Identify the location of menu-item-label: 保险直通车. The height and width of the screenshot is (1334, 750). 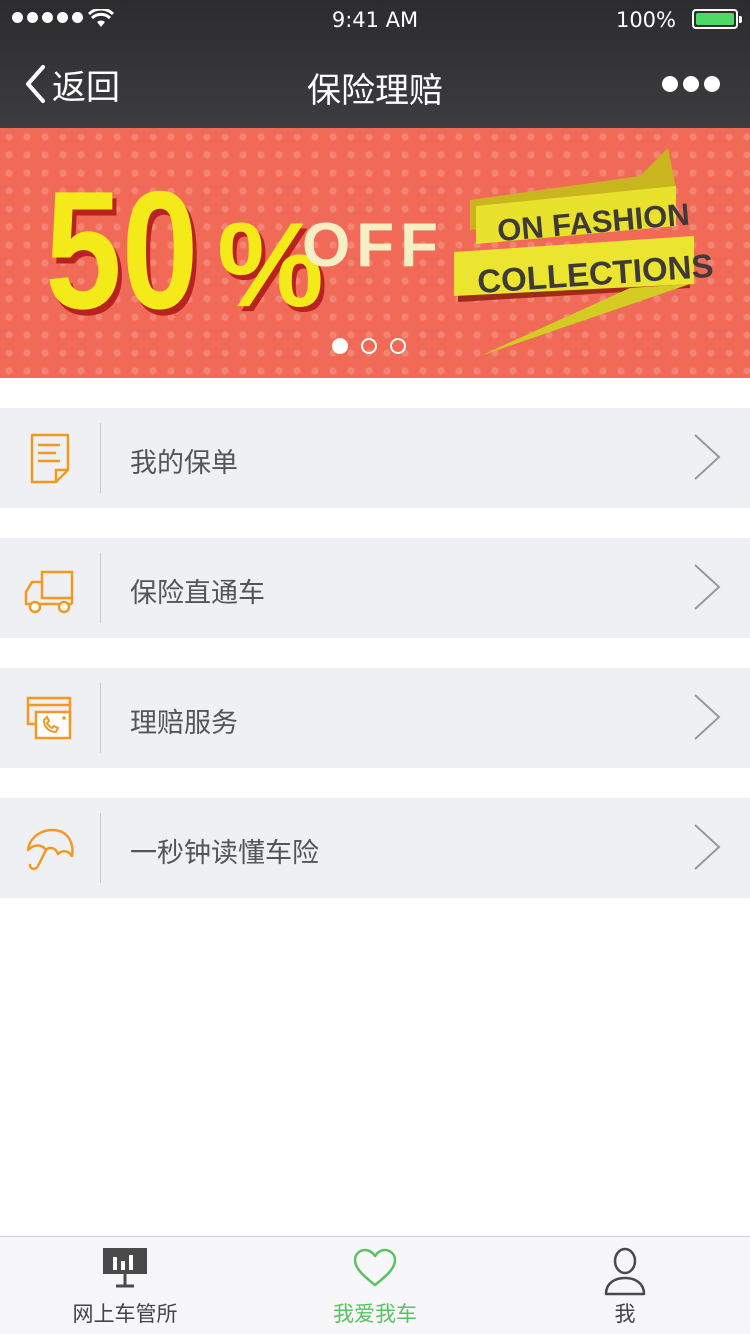
(197, 593).